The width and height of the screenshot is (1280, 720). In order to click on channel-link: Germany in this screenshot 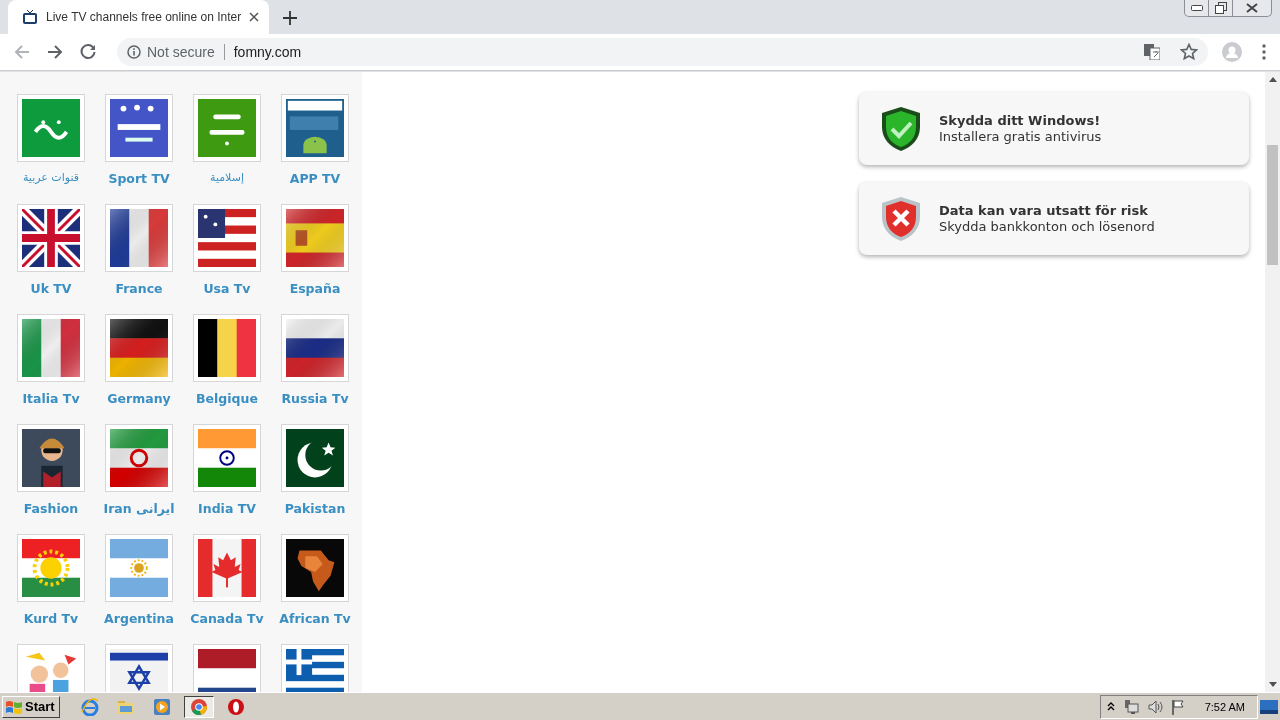, I will do `click(139, 398)`.